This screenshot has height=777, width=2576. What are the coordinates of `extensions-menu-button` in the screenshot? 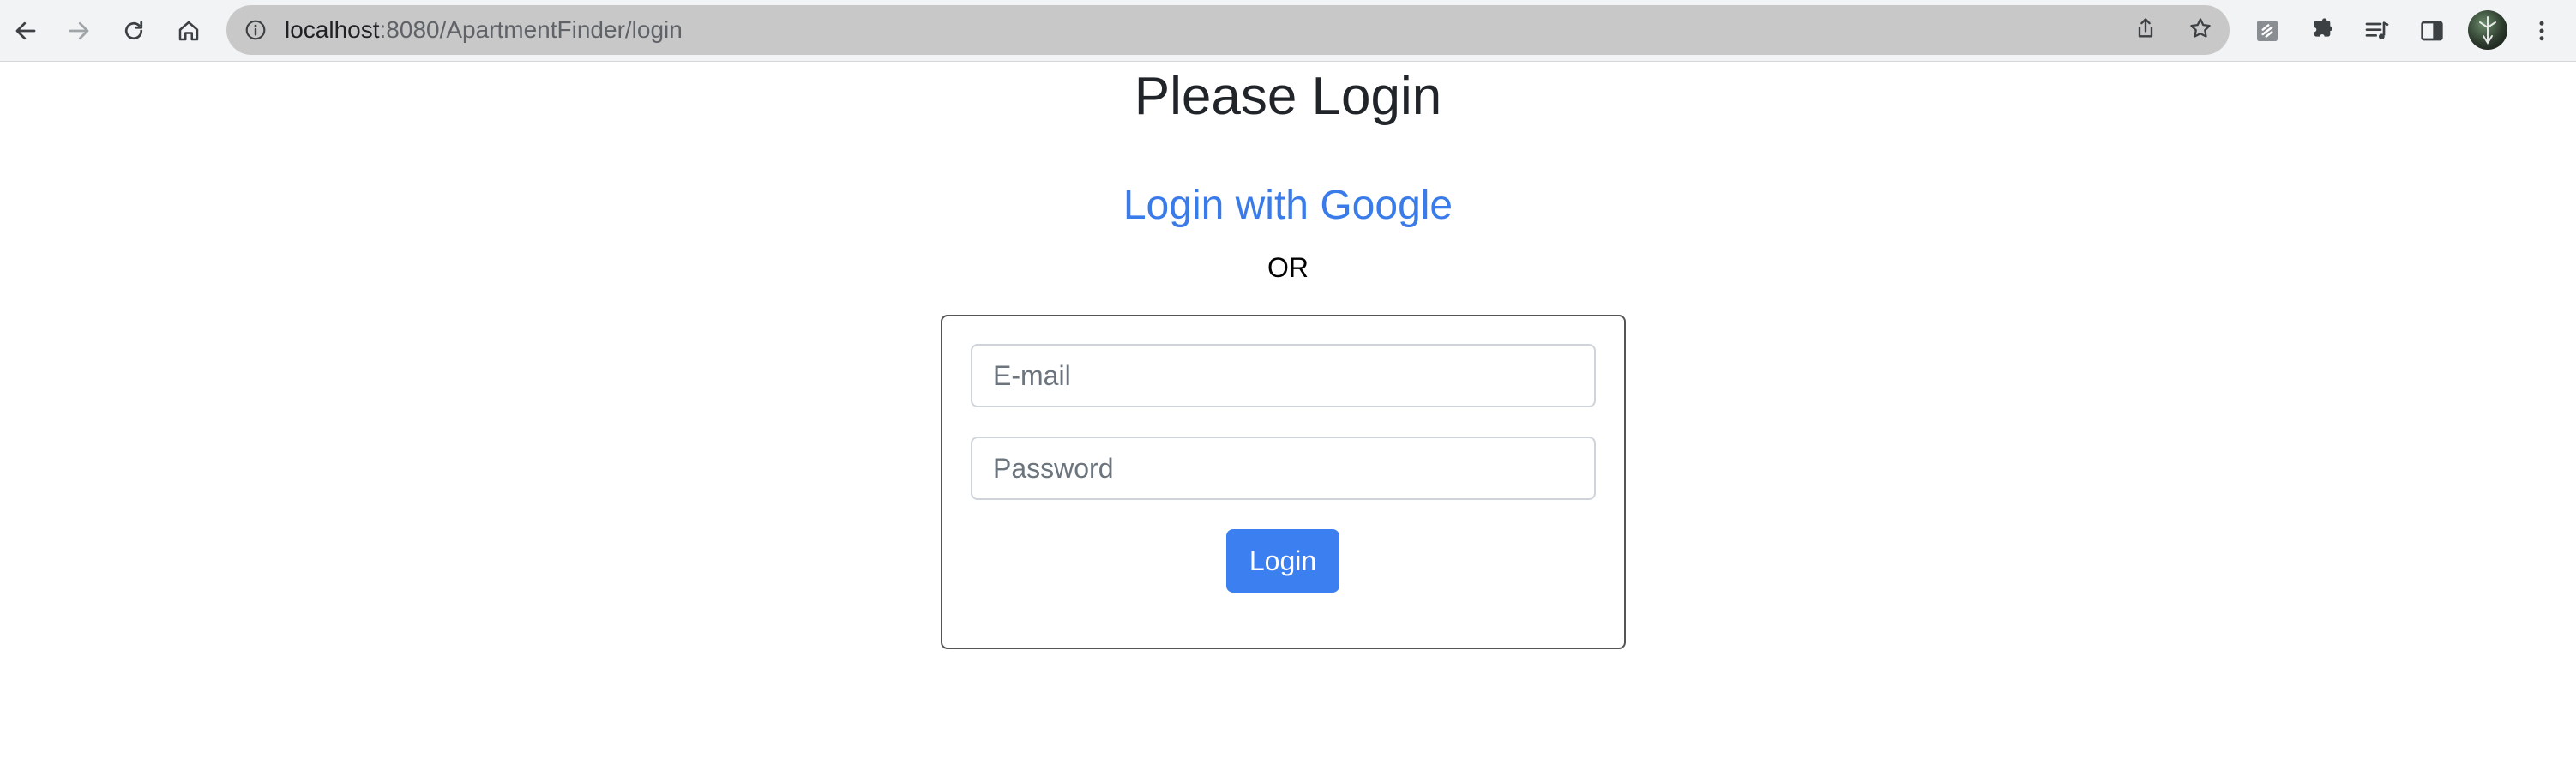 It's located at (2322, 31).